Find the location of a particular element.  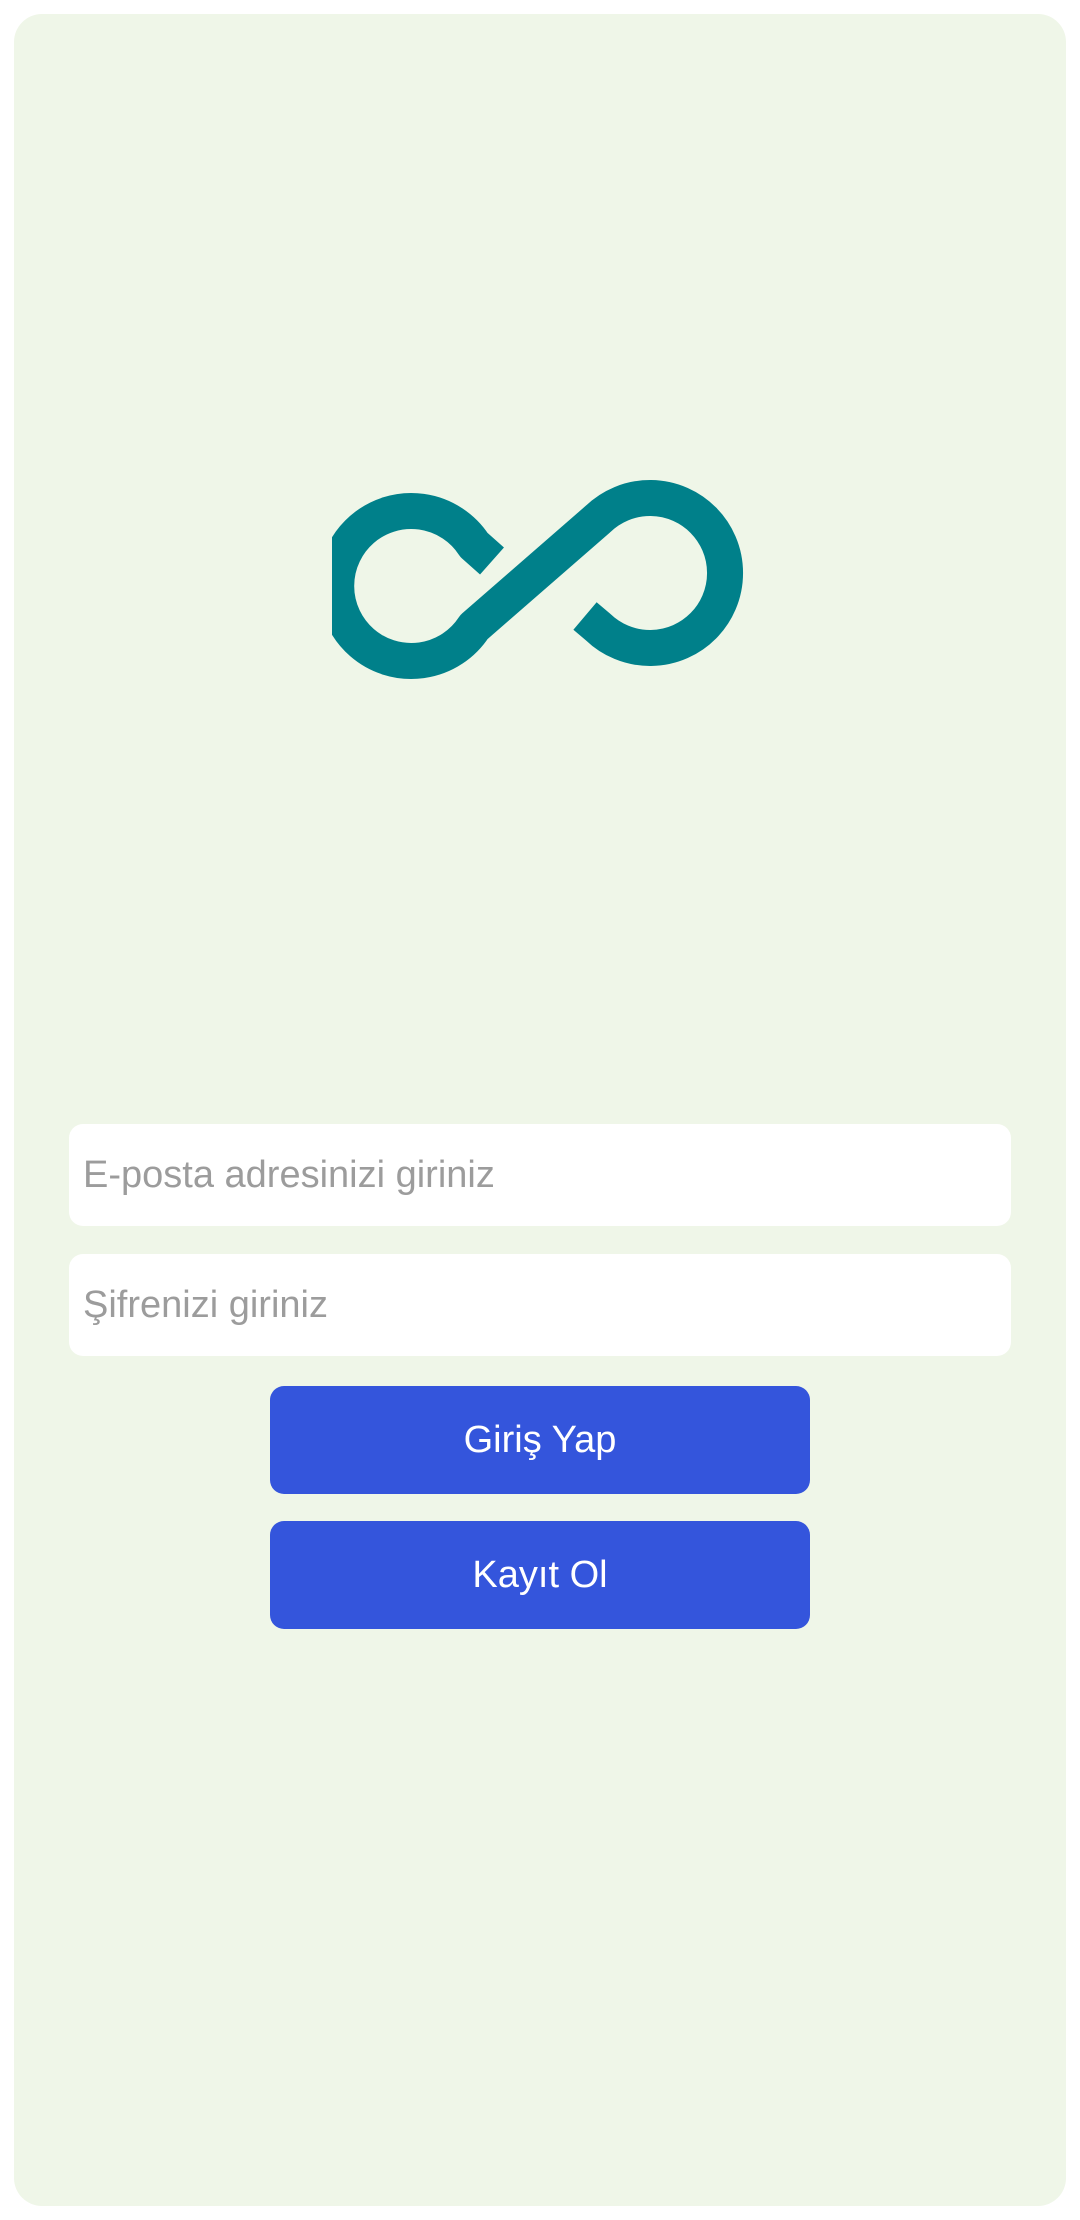

register-button: Kayıt Ol is located at coordinates (540, 1575).